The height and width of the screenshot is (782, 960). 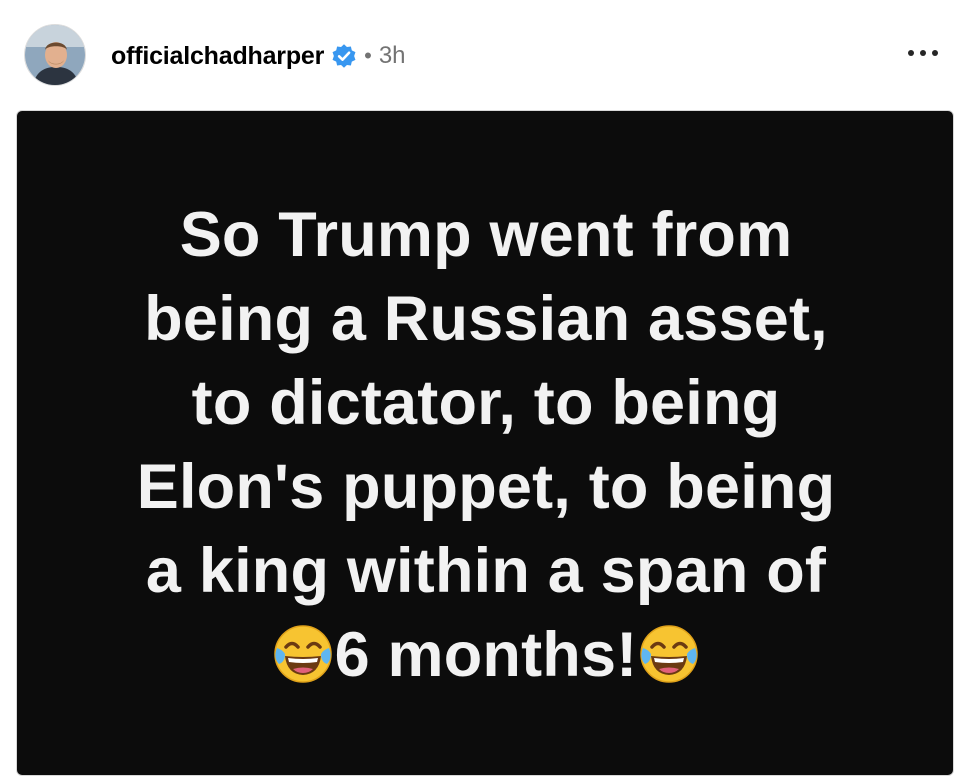 I want to click on image-text-last-line: 6 months!, so click(x=485, y=655).